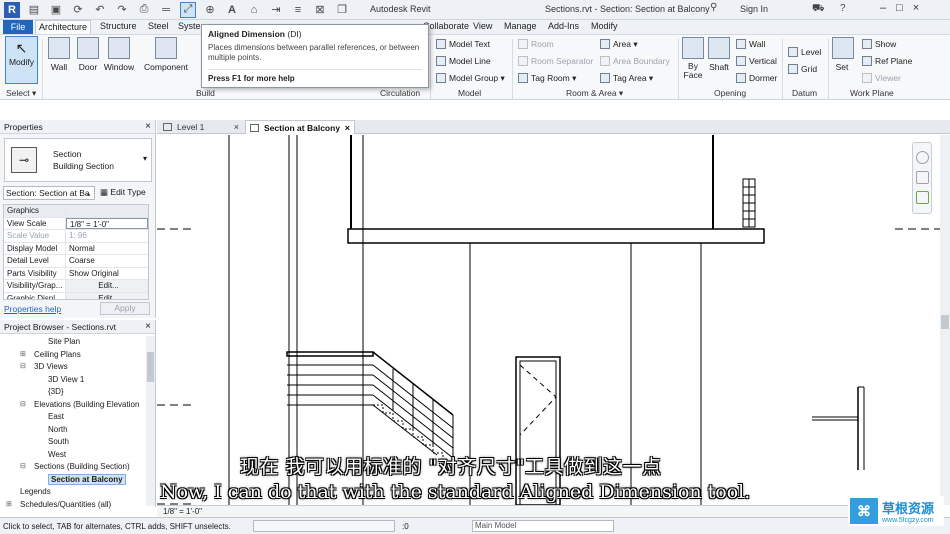 The image size is (950, 534). Describe the element at coordinates (463, 44) in the screenshot. I see `model-text-button: Model Text` at that location.